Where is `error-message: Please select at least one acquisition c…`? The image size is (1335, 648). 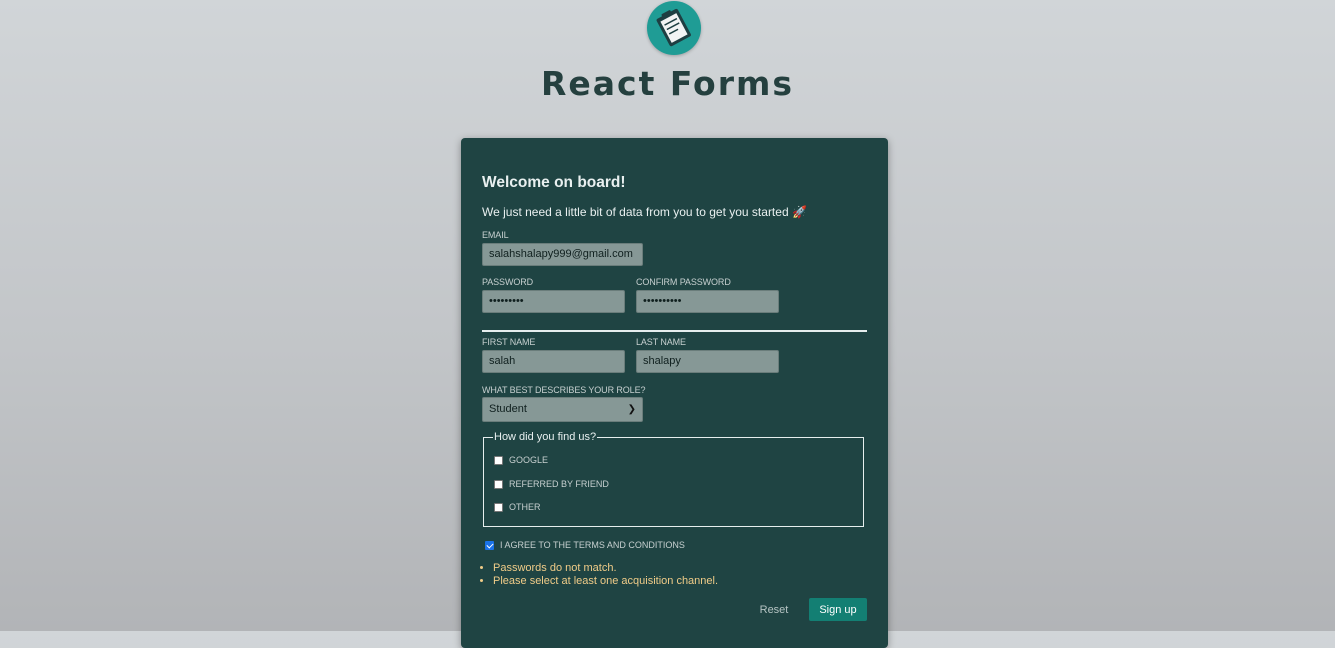 error-message: Please select at least one acquisition c… is located at coordinates (605, 581).